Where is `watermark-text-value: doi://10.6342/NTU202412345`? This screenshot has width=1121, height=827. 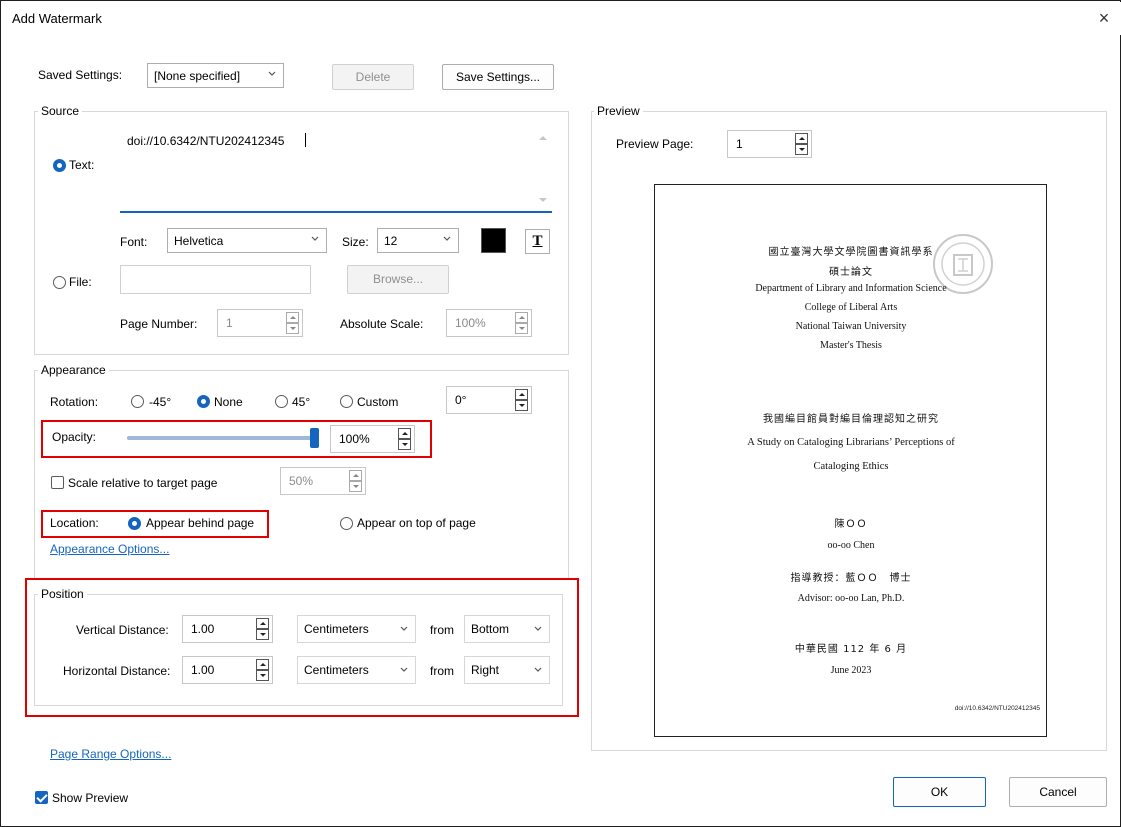
watermark-text-value: doi://10.6342/NTU202412345 is located at coordinates (206, 141).